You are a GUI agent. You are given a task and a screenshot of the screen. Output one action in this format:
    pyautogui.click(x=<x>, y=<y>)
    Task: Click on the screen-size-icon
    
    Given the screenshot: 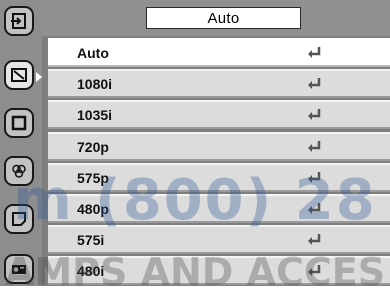 What is the action you would take?
    pyautogui.click(x=19, y=123)
    